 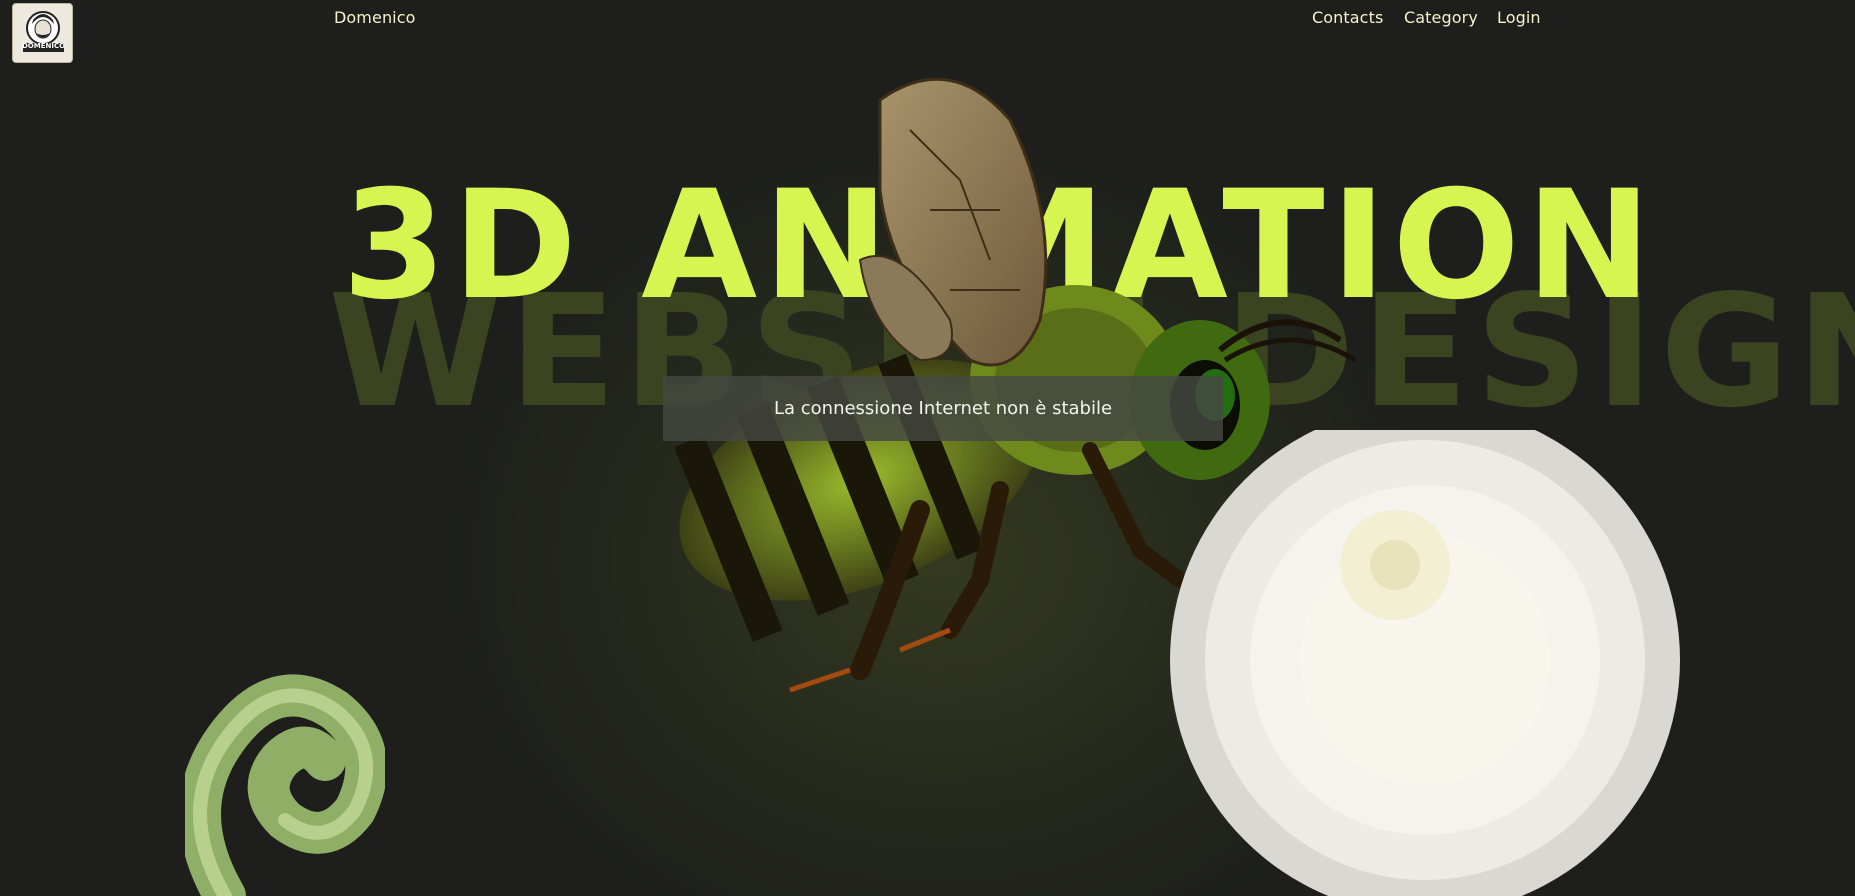 I want to click on flower-illustration-icon, so click(x=1425, y=663).